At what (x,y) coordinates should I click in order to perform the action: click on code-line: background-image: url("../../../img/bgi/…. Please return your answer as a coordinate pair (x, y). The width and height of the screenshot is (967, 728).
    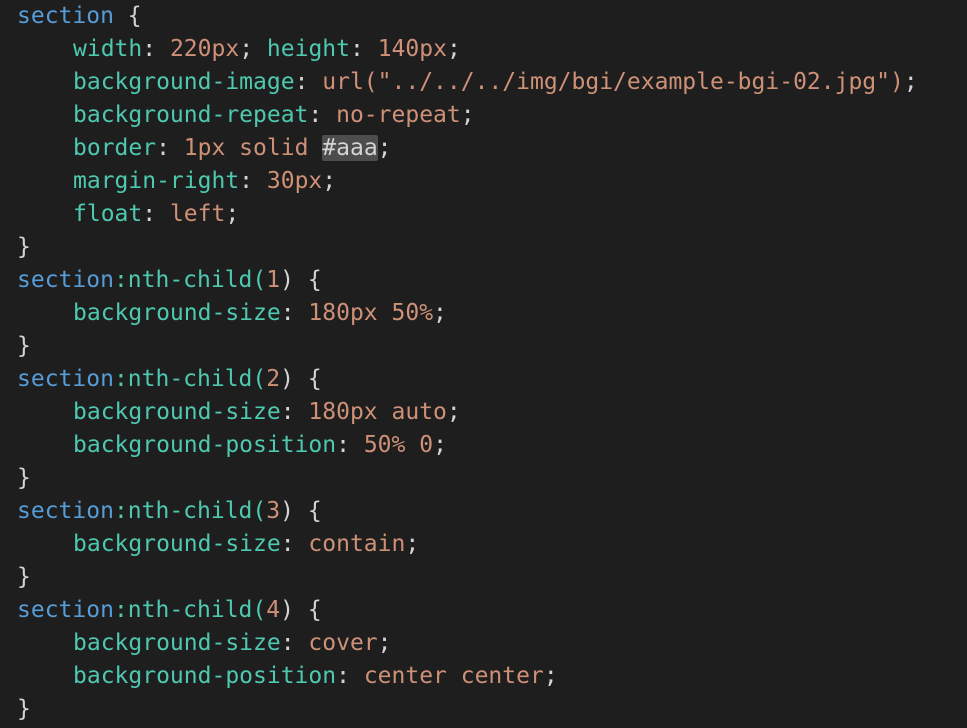
    Looking at the image, I should click on (483, 82).